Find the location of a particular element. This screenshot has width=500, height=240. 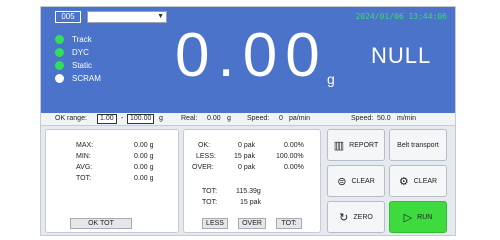

status-label: SCRAM is located at coordinates (86, 78).